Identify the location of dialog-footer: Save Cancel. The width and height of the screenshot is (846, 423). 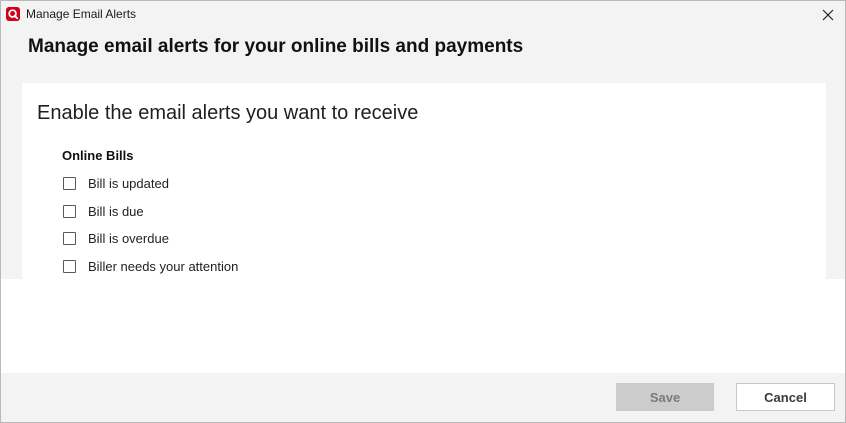
(423, 397).